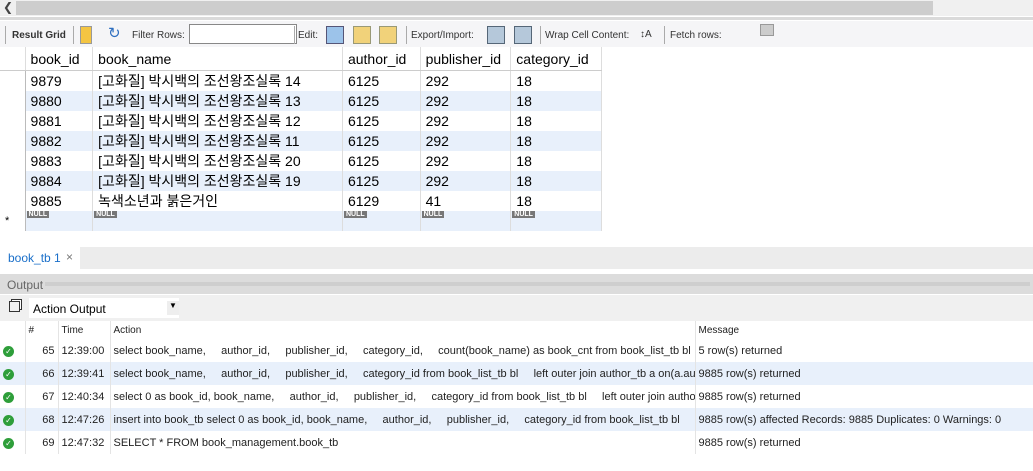 Image resolution: width=1033 pixels, height=471 pixels. Describe the element at coordinates (59, 101) in the screenshot. I see `cell: 9880` at that location.